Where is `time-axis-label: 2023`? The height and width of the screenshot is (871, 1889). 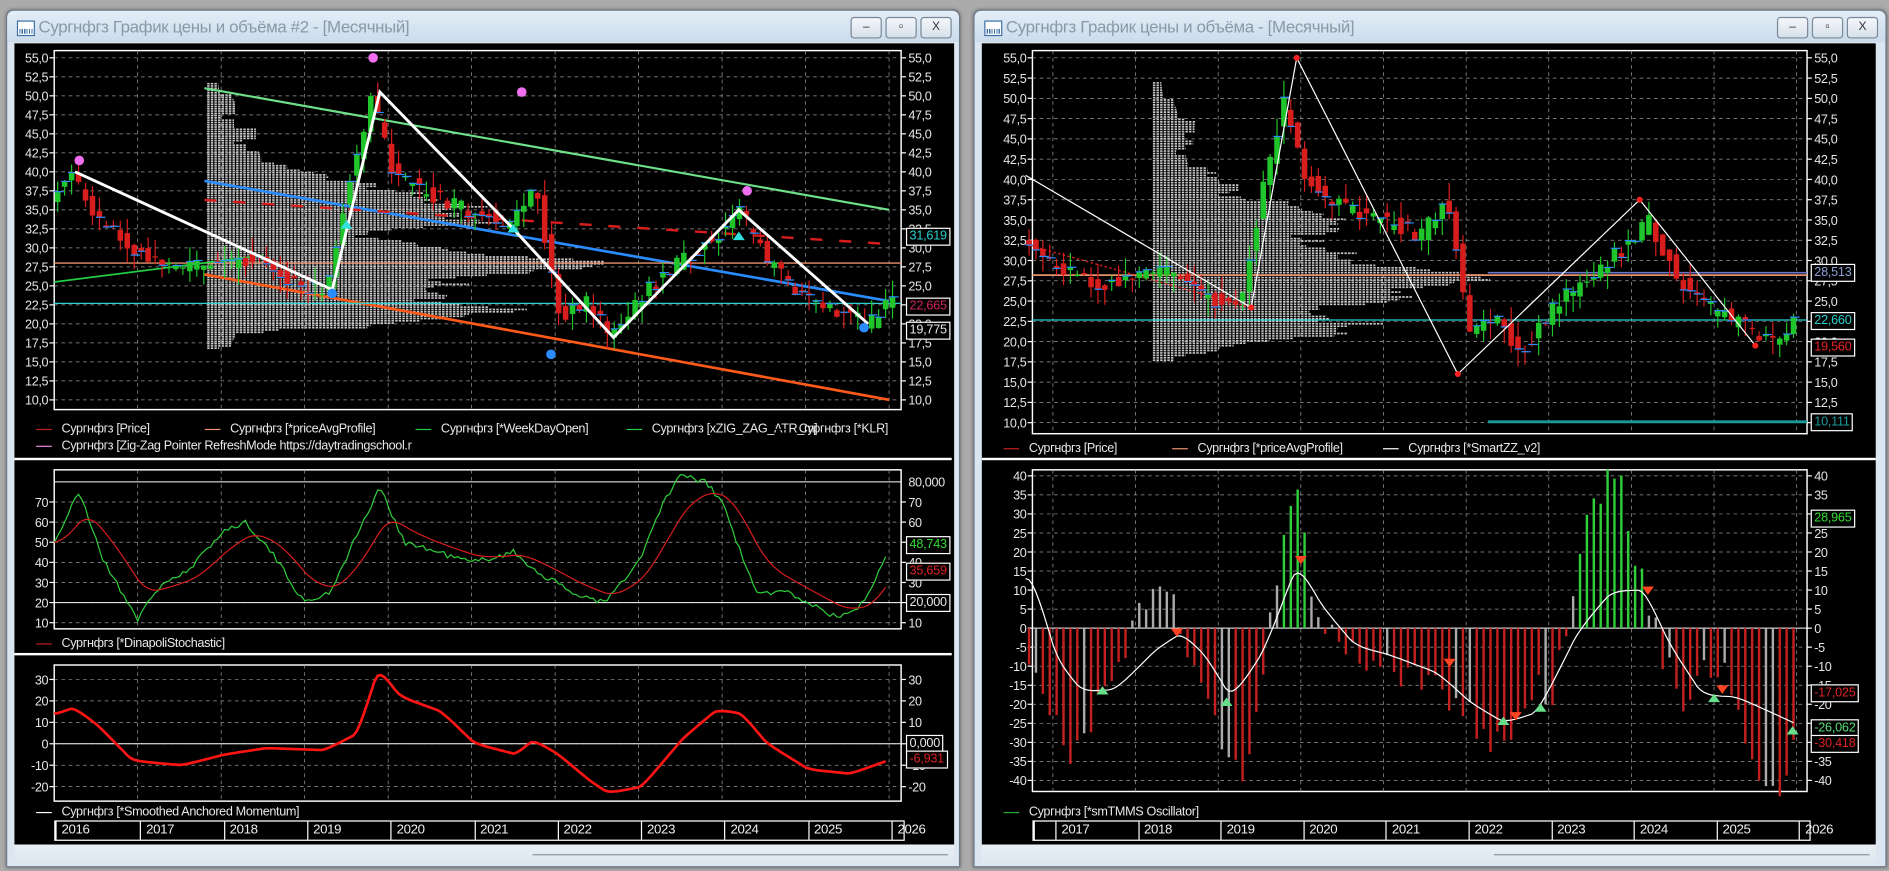 time-axis-label: 2023 is located at coordinates (658, 830).